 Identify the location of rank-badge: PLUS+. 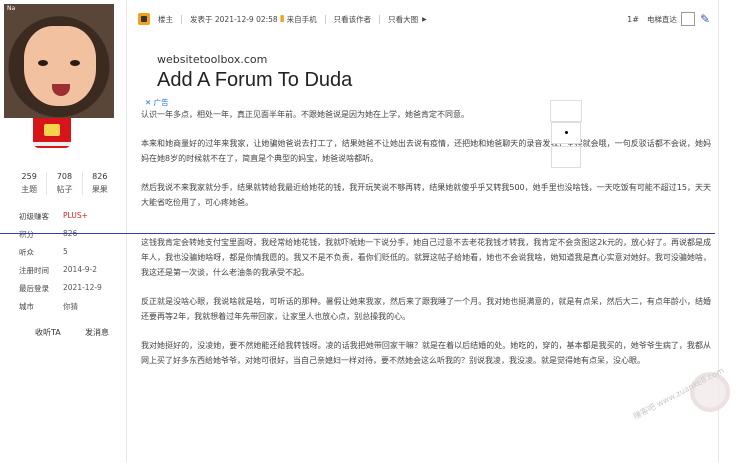
(75, 220).